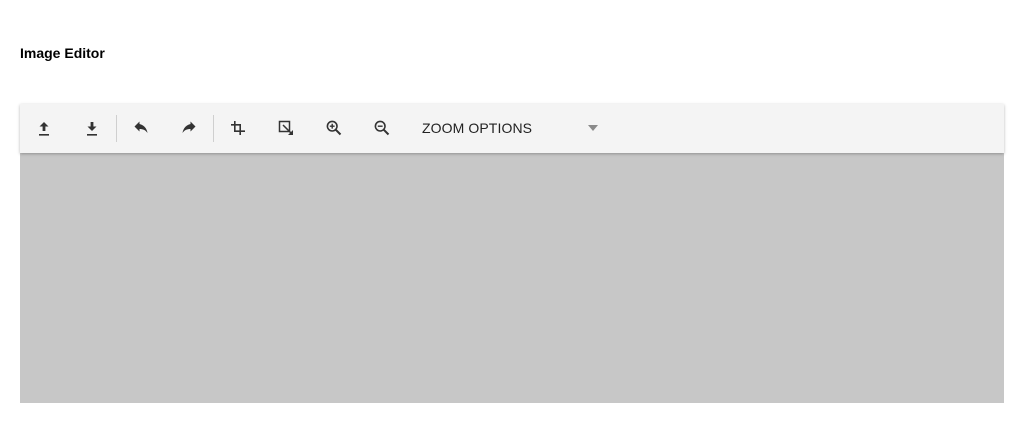 The height and width of the screenshot is (423, 1024). I want to click on redo-icon, so click(189, 128).